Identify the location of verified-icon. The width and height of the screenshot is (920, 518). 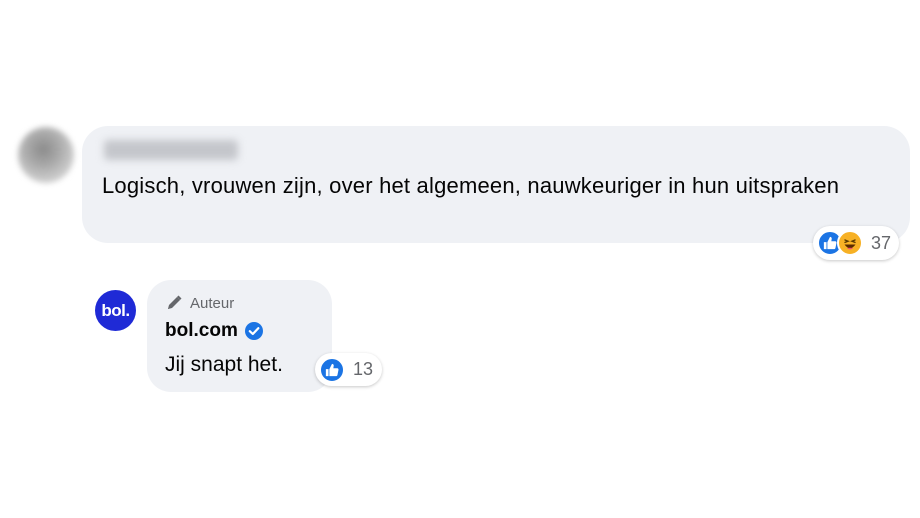
(254, 331).